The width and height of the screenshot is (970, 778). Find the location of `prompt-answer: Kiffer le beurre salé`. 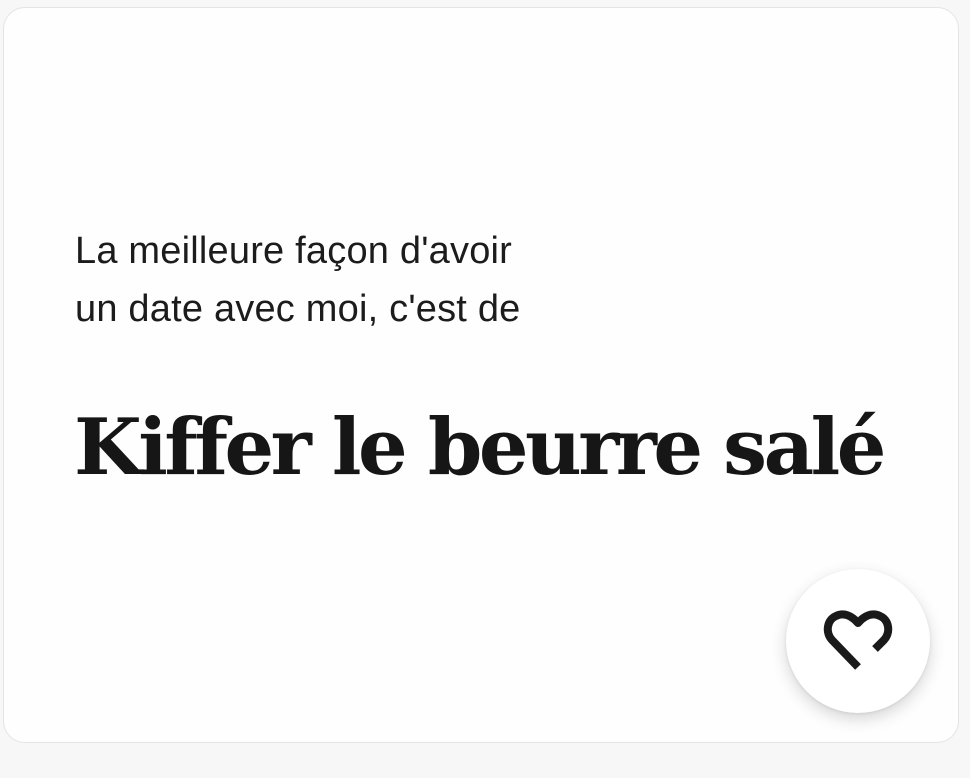

prompt-answer: Kiffer le beurre salé is located at coordinates (480, 447).